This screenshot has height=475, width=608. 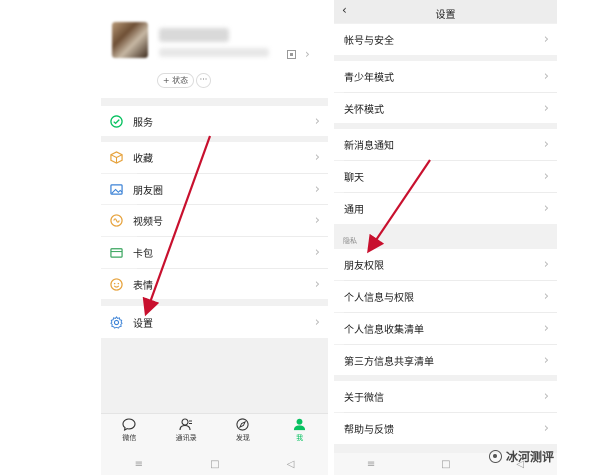 I want to click on watermark: 冰河测评, so click(x=521, y=456).